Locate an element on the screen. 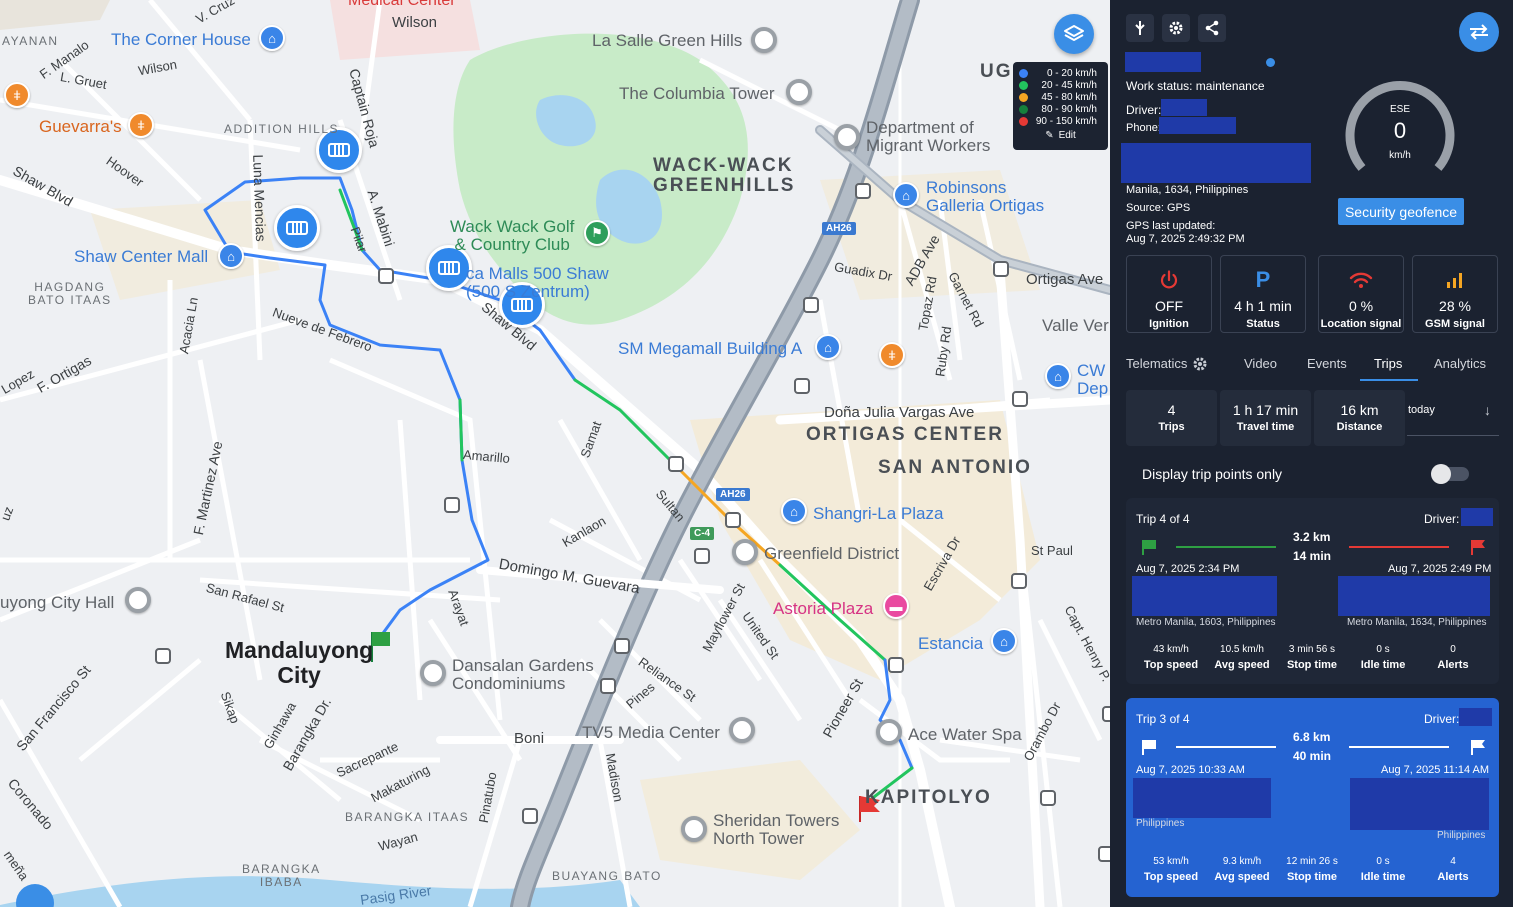 This screenshot has height=907, width=1513. golf-pin-icon: ⚑ is located at coordinates (597, 233).